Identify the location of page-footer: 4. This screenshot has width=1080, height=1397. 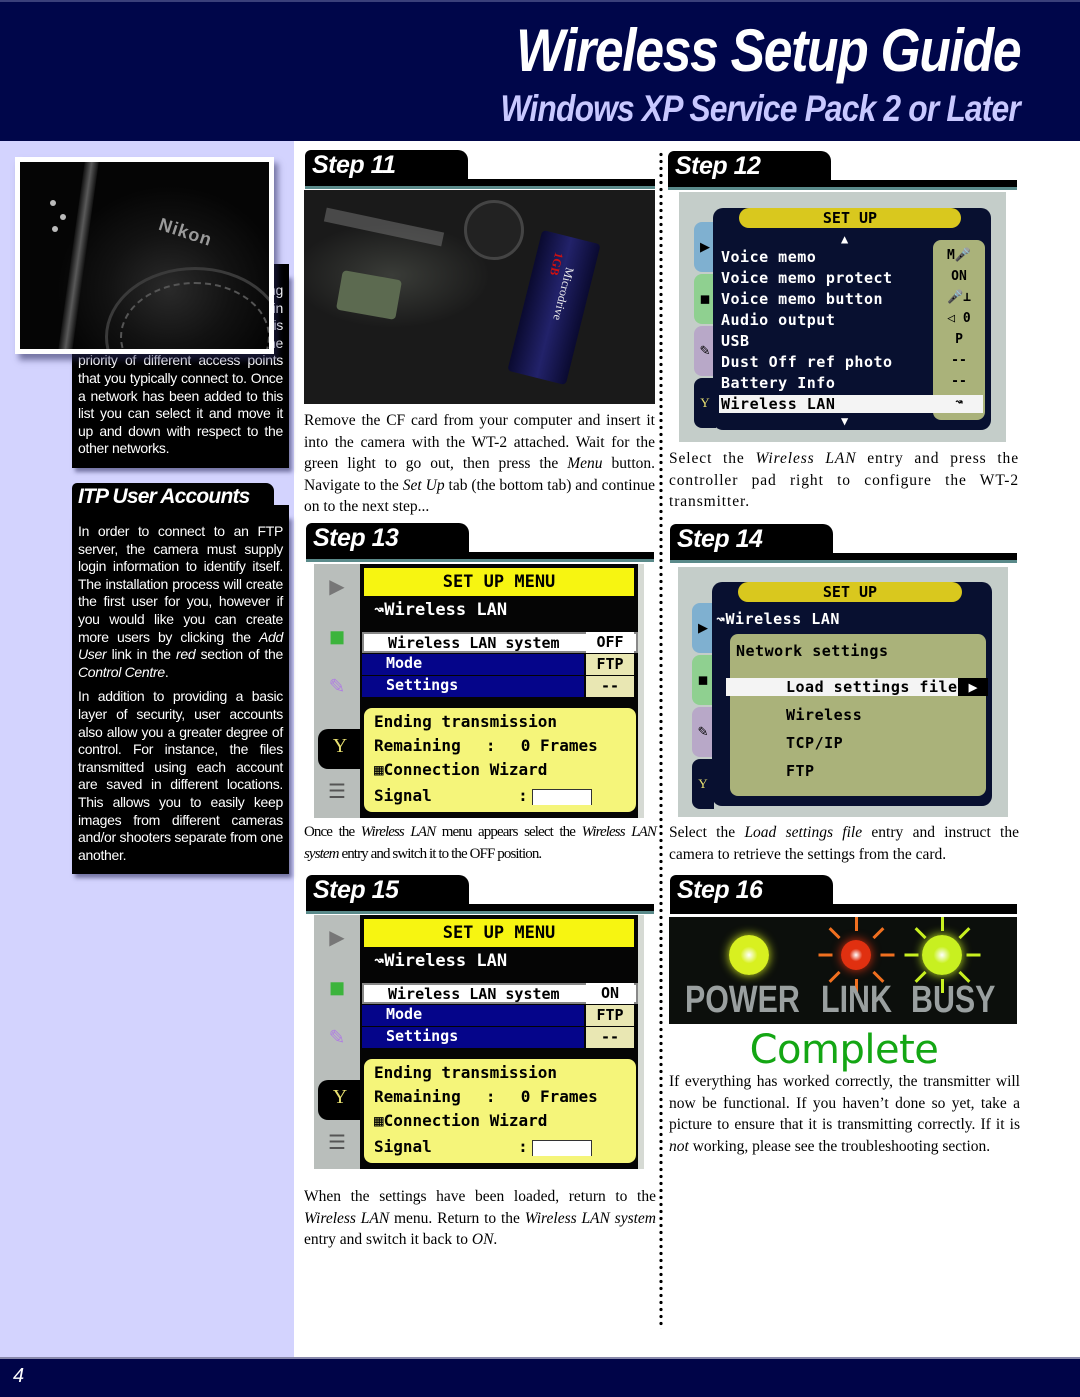
(540, 1377).